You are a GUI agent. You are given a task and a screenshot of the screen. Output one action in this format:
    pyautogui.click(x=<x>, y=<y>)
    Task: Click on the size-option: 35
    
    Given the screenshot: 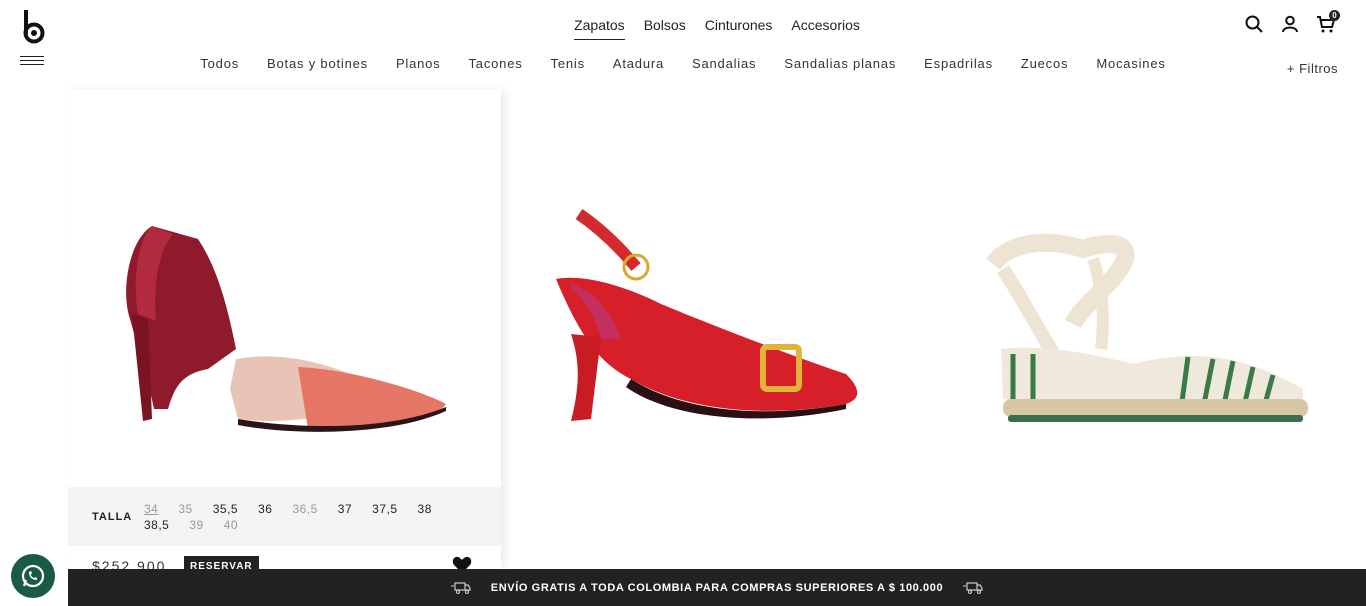 What is the action you would take?
    pyautogui.click(x=185, y=509)
    